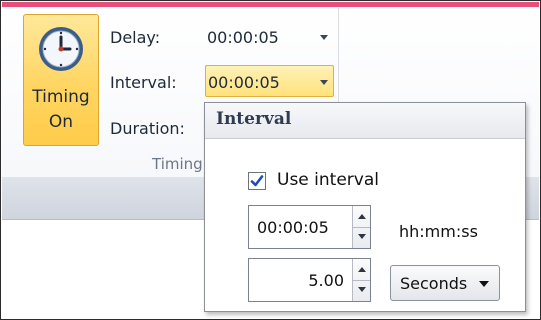 Image resolution: width=541 pixels, height=320 pixels. What do you see at coordinates (361, 280) in the screenshot?
I see `number-spin-buttons` at bounding box center [361, 280].